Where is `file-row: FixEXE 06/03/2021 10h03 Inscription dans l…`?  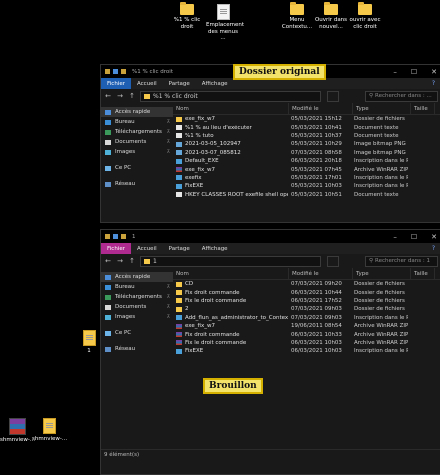 file-row: FixEXE 06/03/2021 10h03 Inscription dans l… is located at coordinates (306, 351).